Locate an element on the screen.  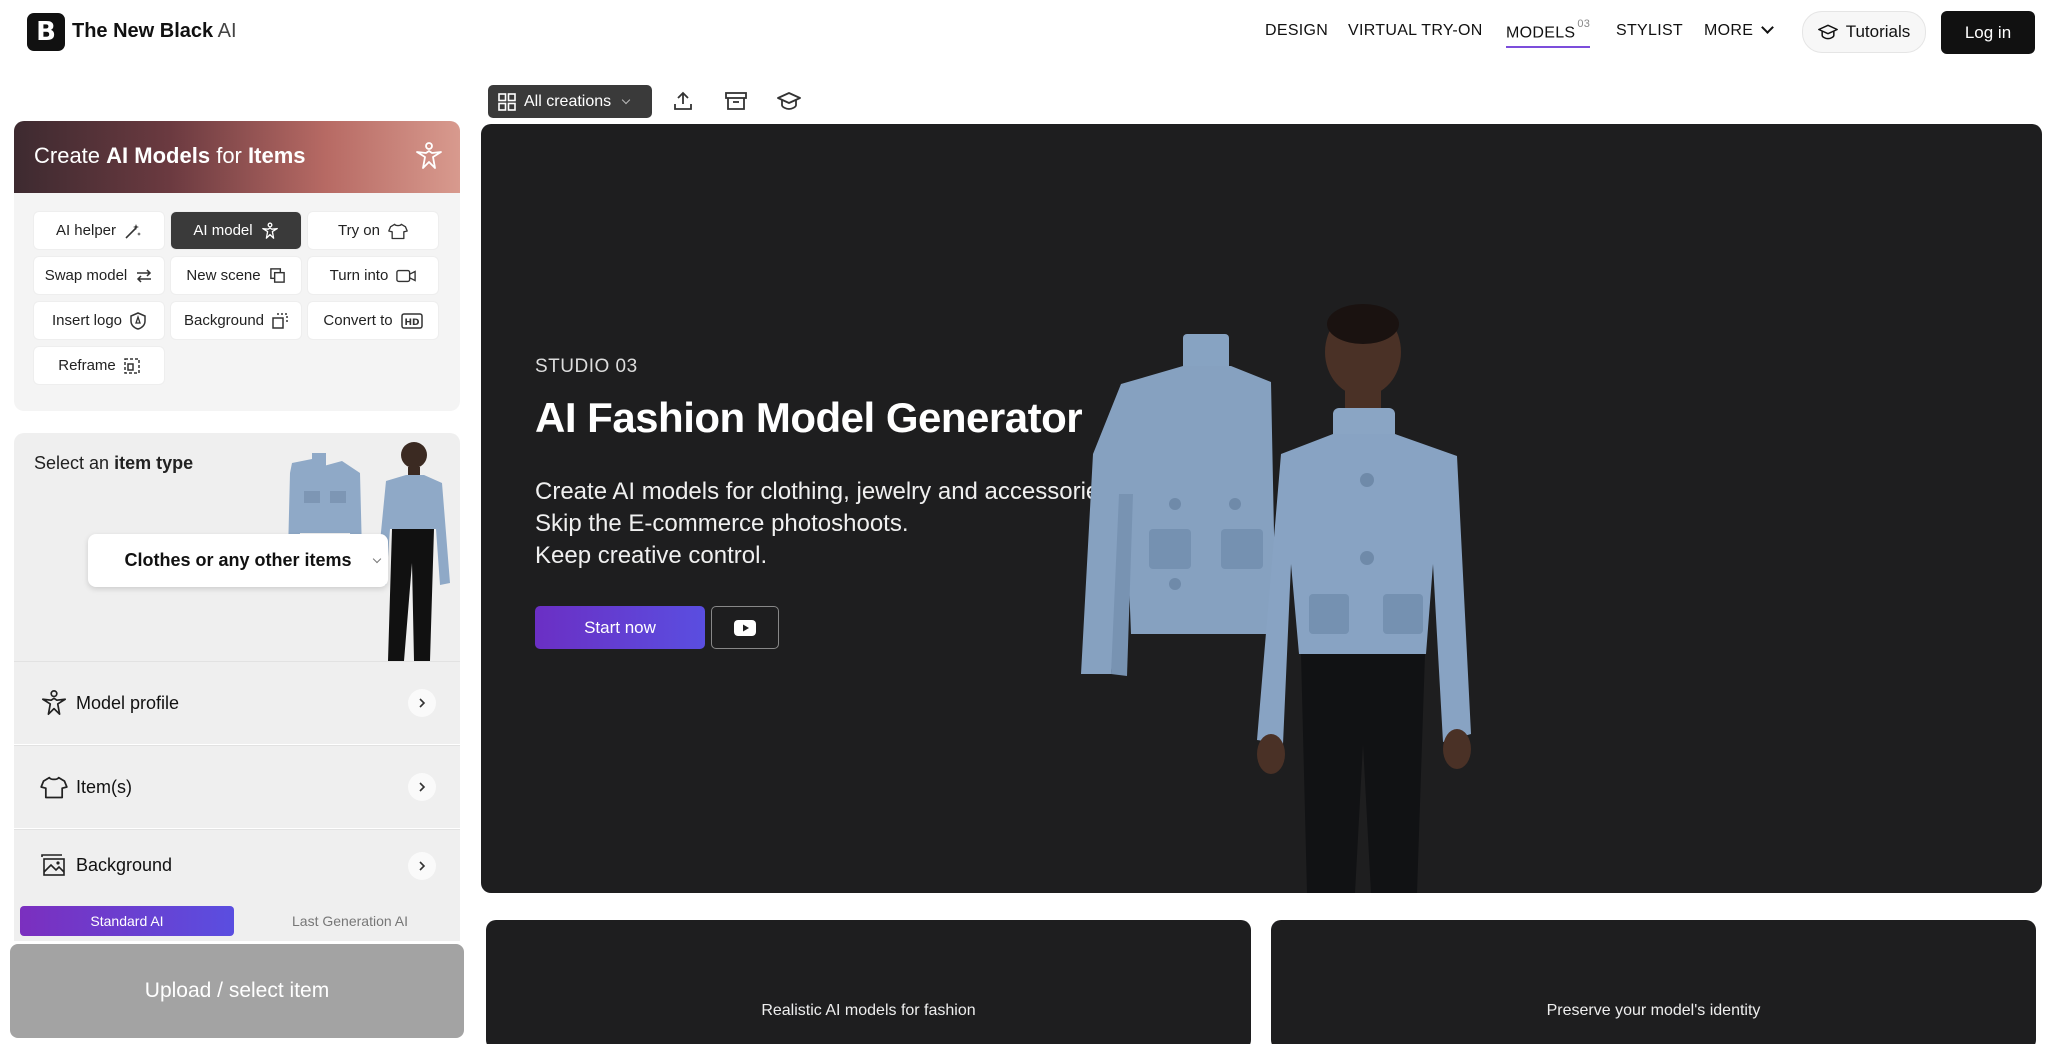
nav-models-badge: 03 is located at coordinates (1584, 24).